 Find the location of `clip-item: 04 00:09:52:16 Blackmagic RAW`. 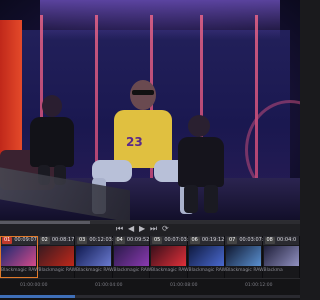

clip-item: 04 00:09:52:16 Blackmagic RAW is located at coordinates (134, 257).